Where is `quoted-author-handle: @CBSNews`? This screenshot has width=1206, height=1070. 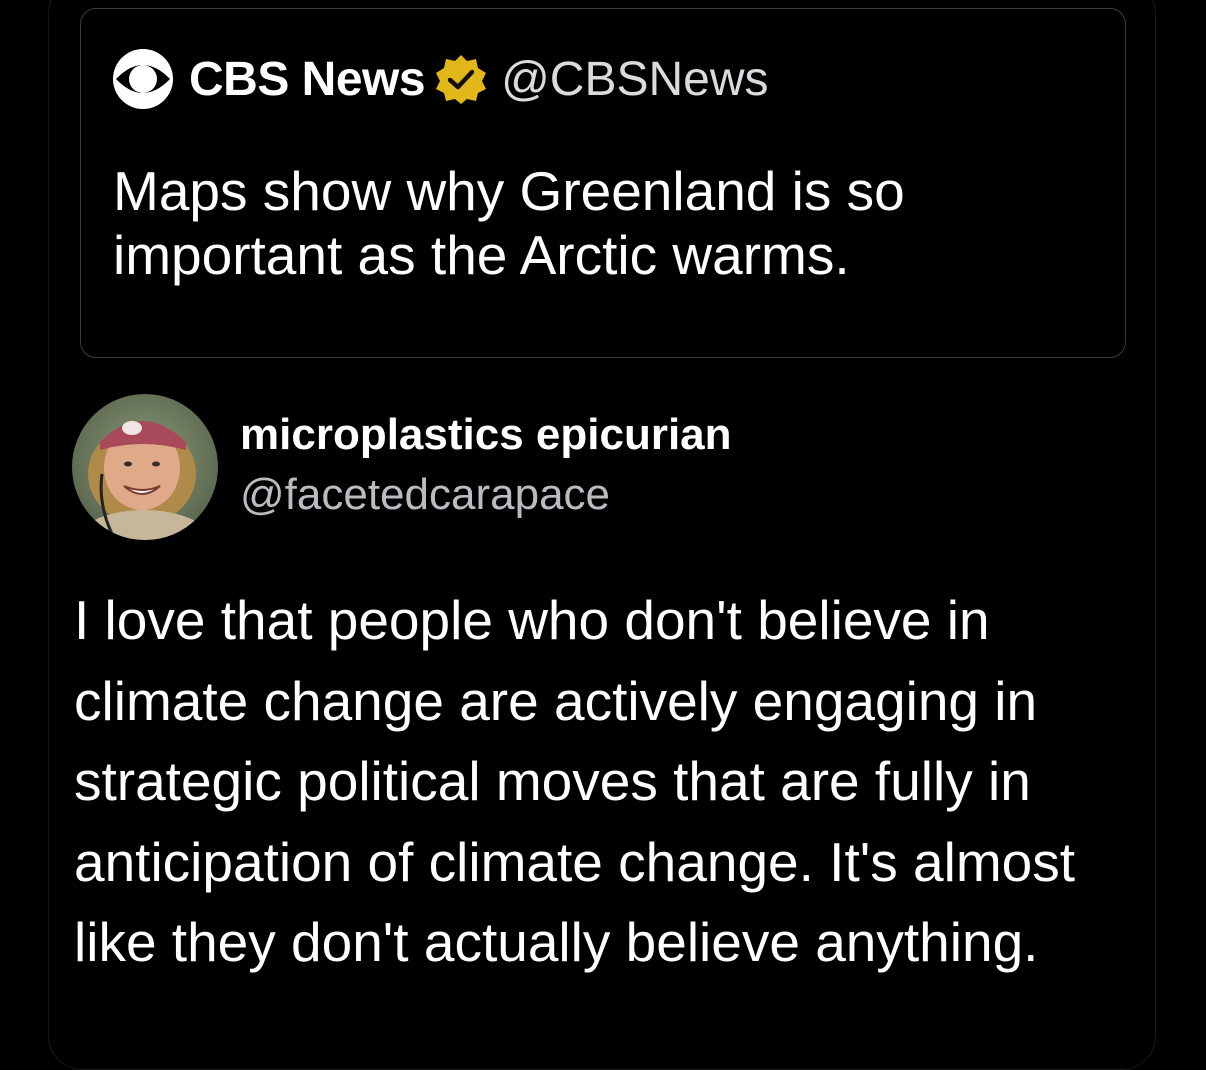
quoted-author-handle: @CBSNews is located at coordinates (634, 79).